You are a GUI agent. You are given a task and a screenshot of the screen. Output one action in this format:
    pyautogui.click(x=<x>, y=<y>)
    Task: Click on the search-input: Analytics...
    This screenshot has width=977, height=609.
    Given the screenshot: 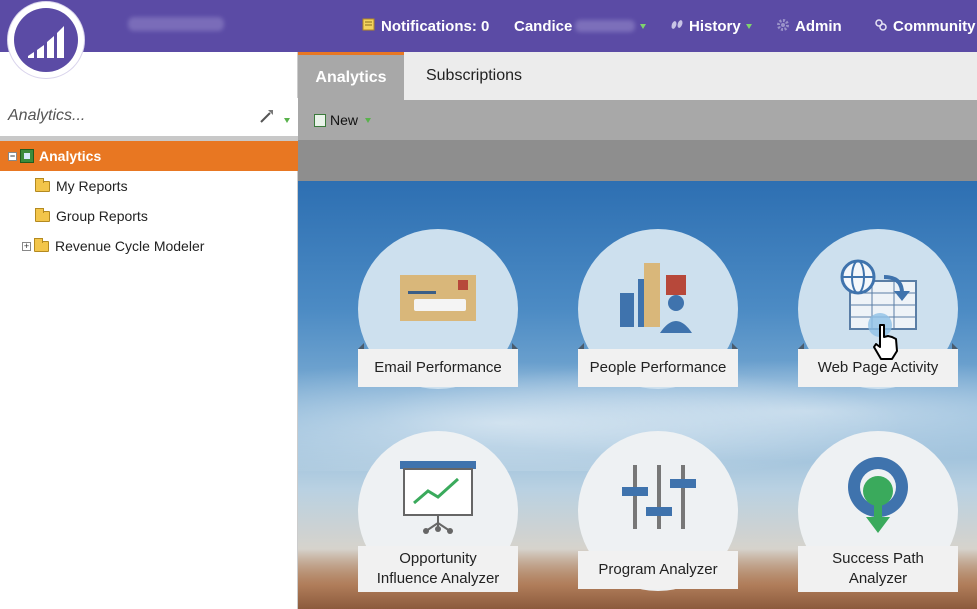 What is the action you would take?
    pyautogui.click(x=46, y=116)
    